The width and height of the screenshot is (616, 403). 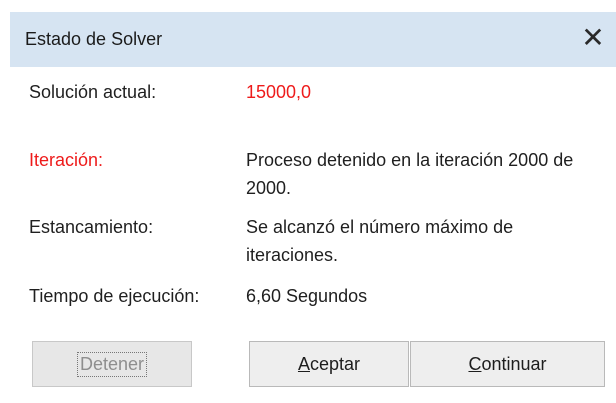 I want to click on continue-button: Continuar, so click(x=507, y=364).